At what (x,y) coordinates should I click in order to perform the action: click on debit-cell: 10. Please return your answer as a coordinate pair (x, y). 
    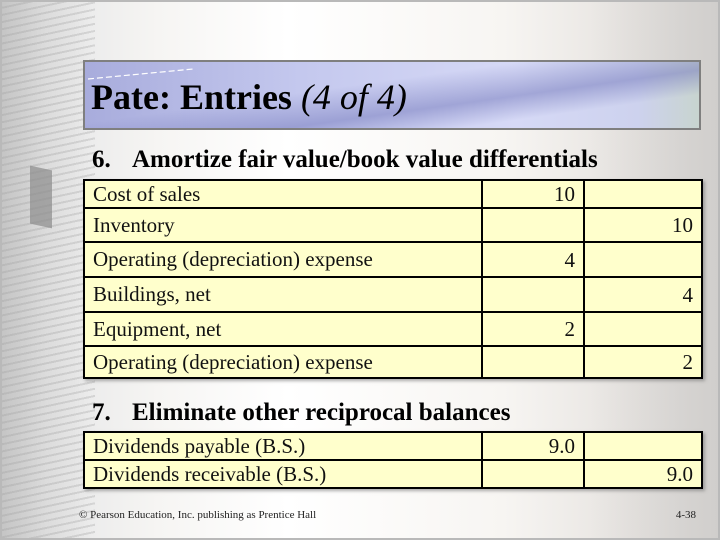
    Looking at the image, I should click on (533, 194).